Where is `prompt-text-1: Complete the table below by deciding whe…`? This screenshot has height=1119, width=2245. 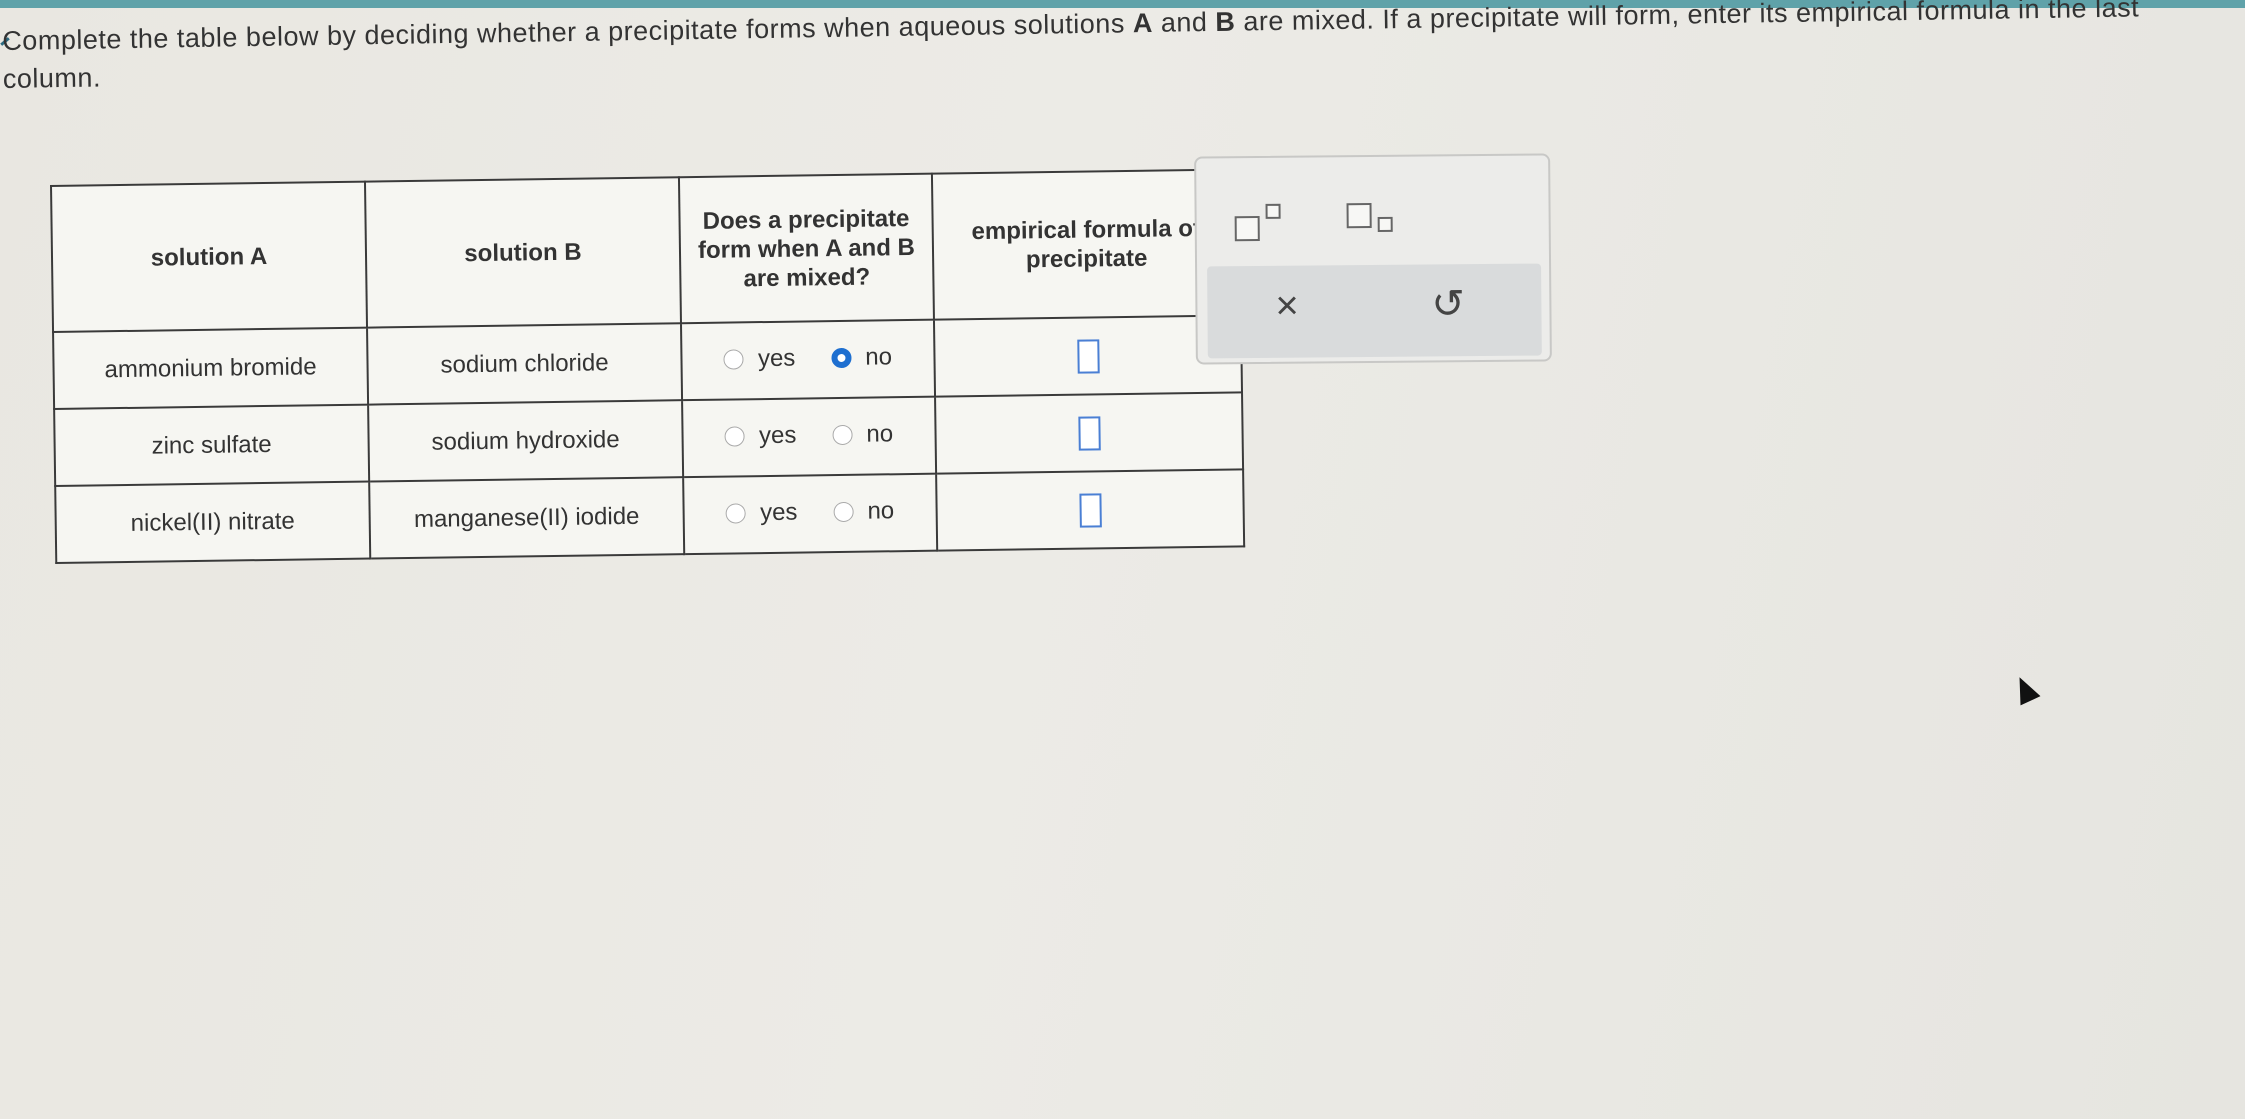
prompt-text-1: Complete the table below by deciding whe… is located at coordinates (568, 32).